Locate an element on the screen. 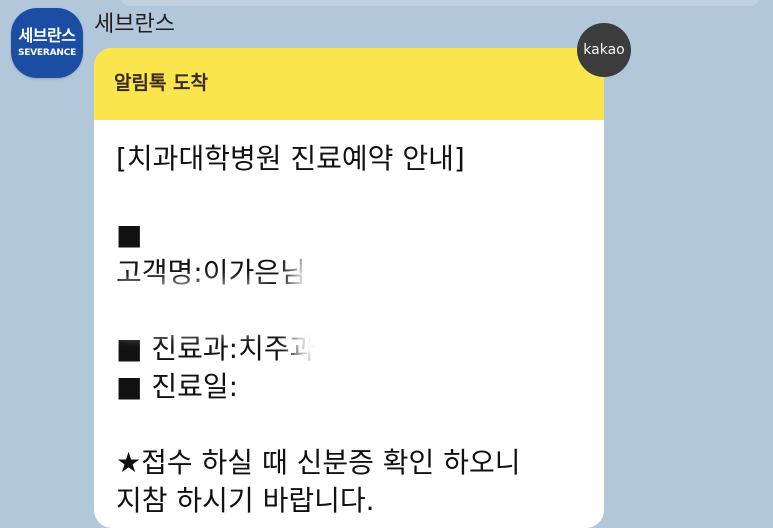 Image resolution: width=773 pixels, height=528 pixels. previous-message-edge is located at coordinates (440, 3).